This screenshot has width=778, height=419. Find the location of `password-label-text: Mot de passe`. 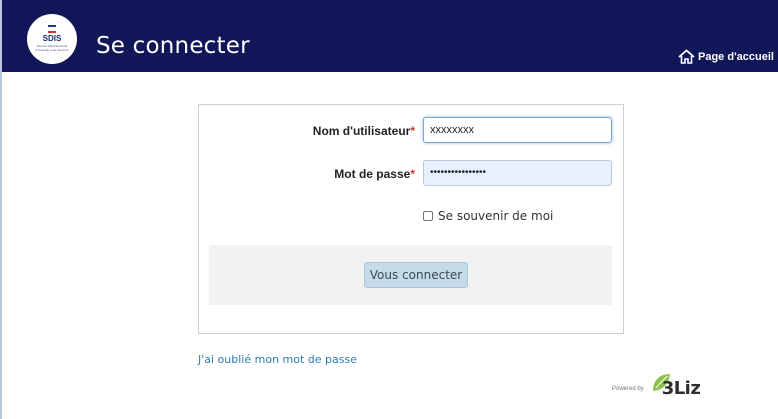

password-label-text: Mot de passe is located at coordinates (372, 174).